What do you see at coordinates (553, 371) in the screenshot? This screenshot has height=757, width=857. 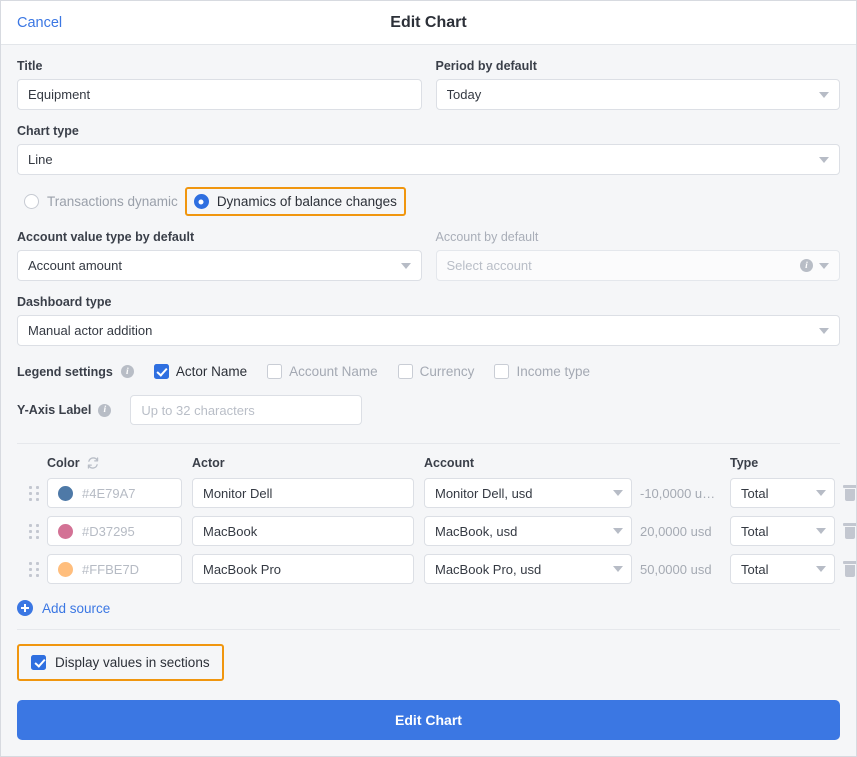 I see `checkbox-income-type-label: Income type` at bounding box center [553, 371].